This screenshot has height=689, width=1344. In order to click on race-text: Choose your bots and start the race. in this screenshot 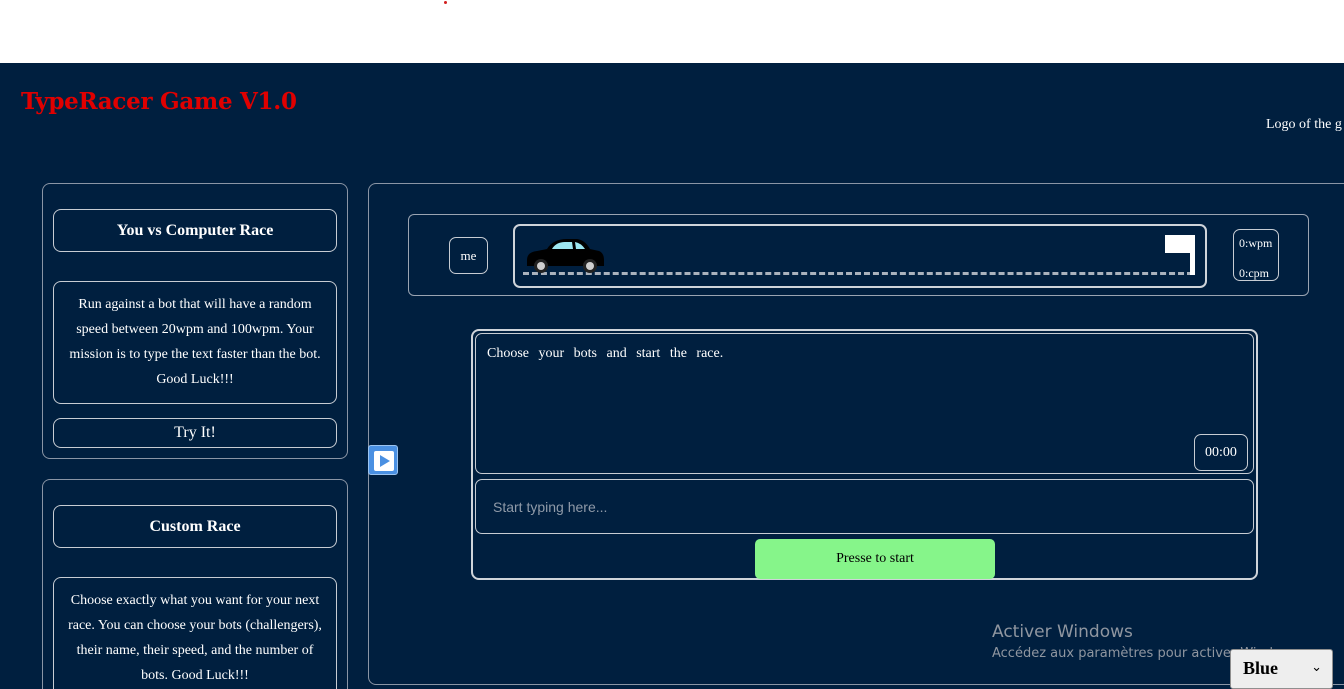, I will do `click(605, 353)`.